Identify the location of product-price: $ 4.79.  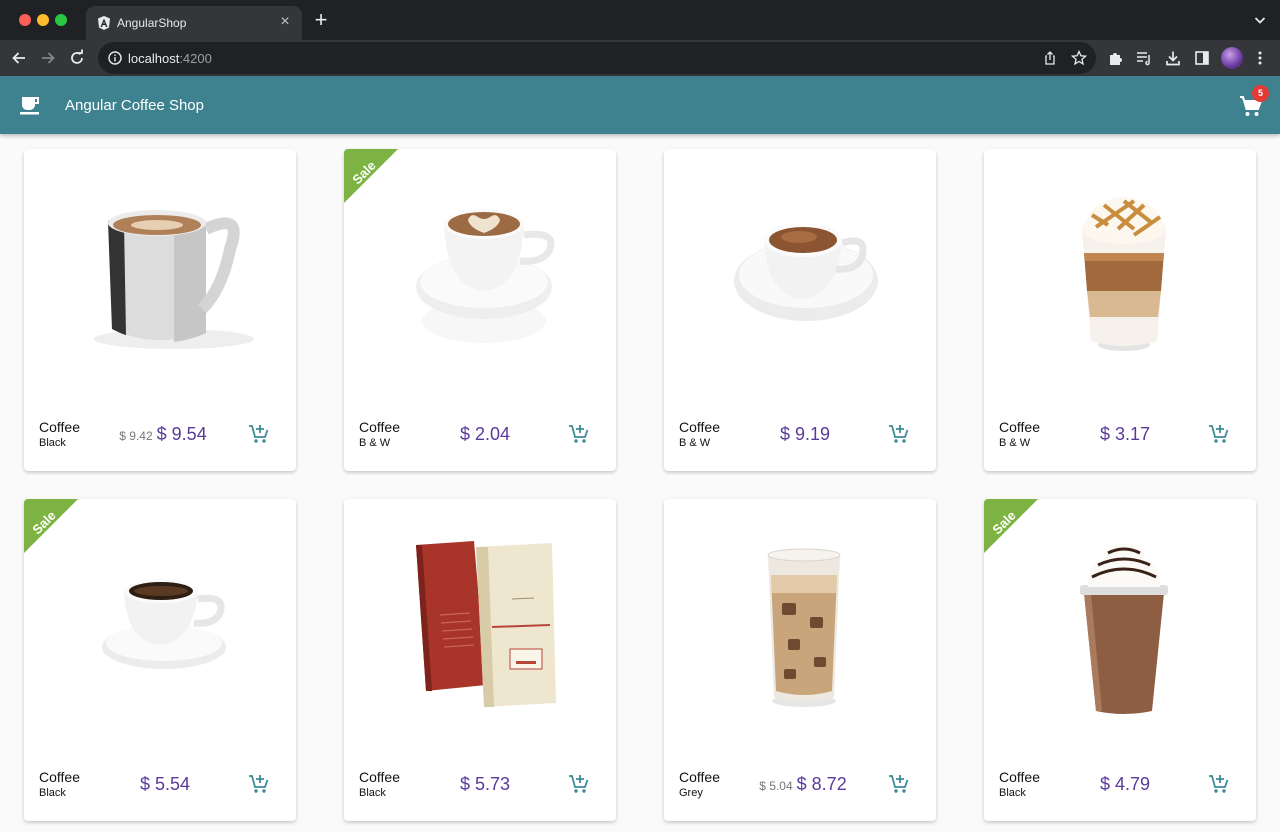
(1125, 784).